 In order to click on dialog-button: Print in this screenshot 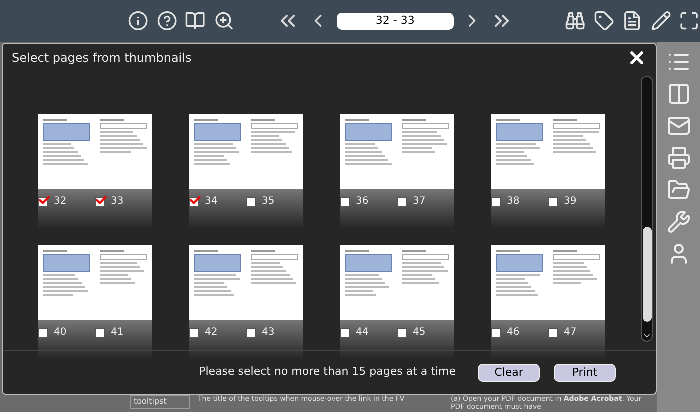, I will do `click(585, 373)`.